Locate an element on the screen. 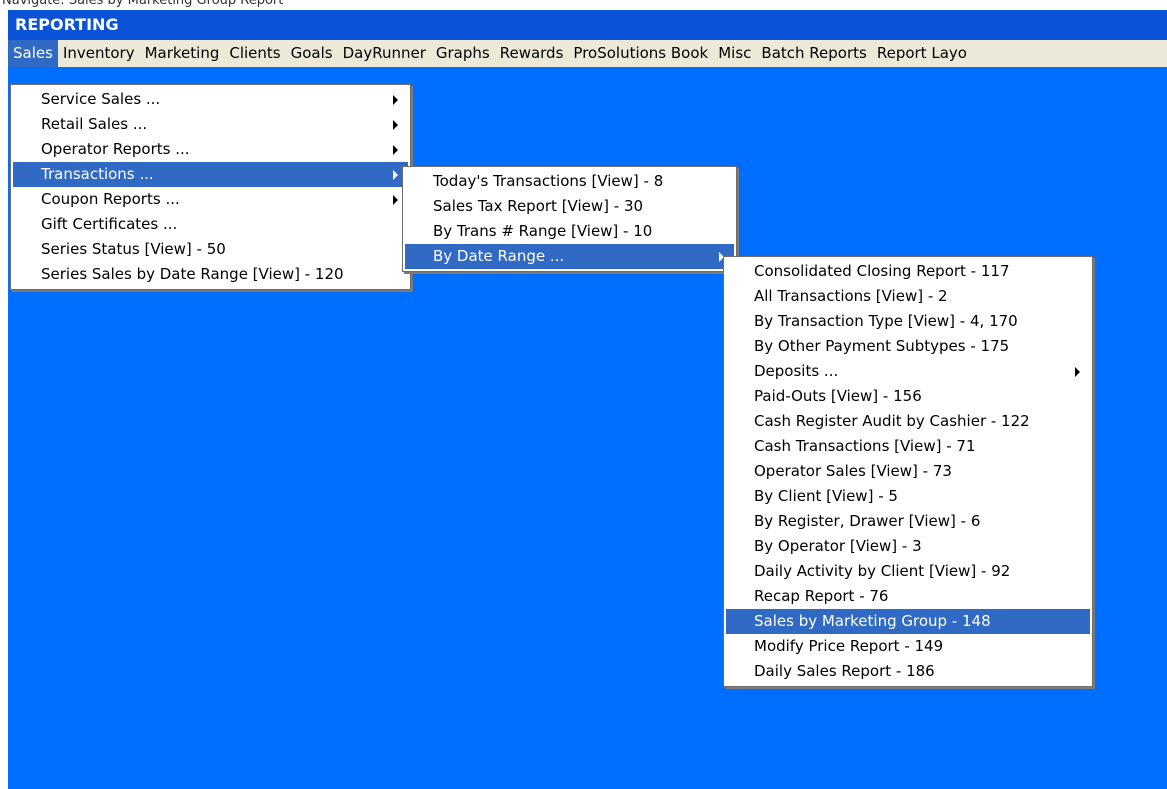 The width and height of the screenshot is (1167, 789). window-title-bar: REPORTING is located at coordinates (587, 25).